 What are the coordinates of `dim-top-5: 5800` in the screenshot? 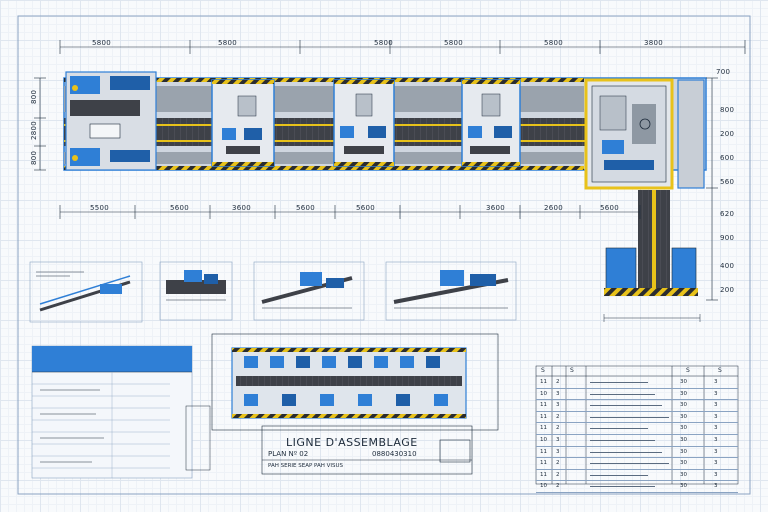 It's located at (553, 43).